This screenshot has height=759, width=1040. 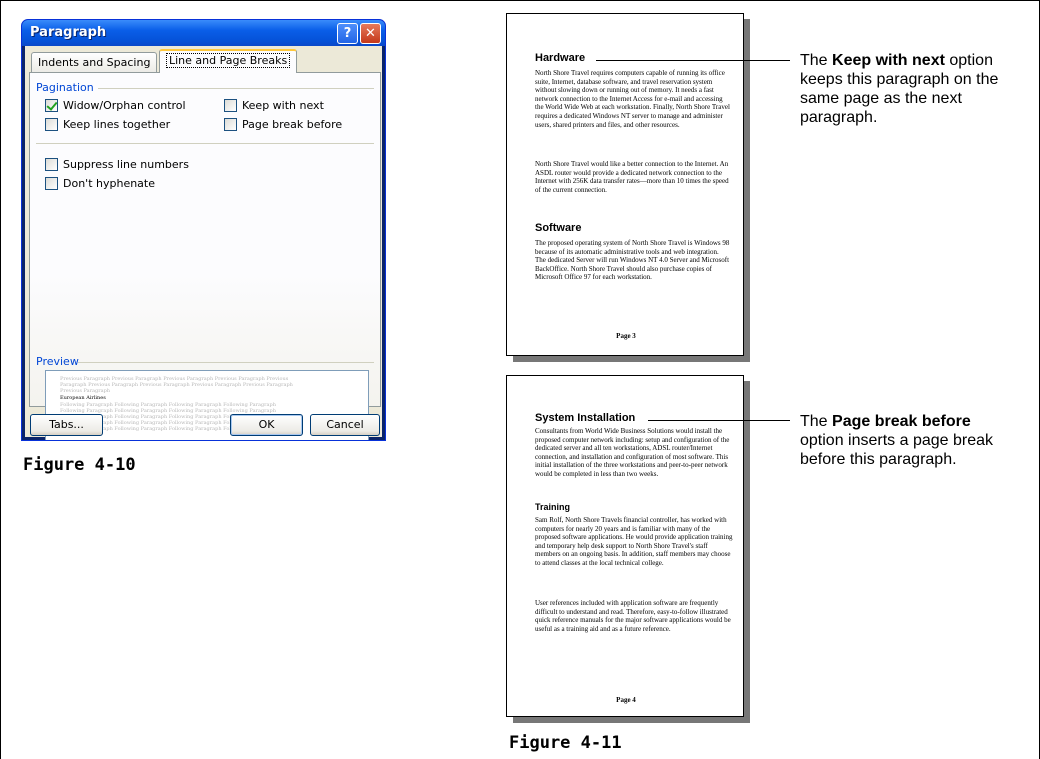 I want to click on page4-page-number: Page 4, so click(x=626, y=700).